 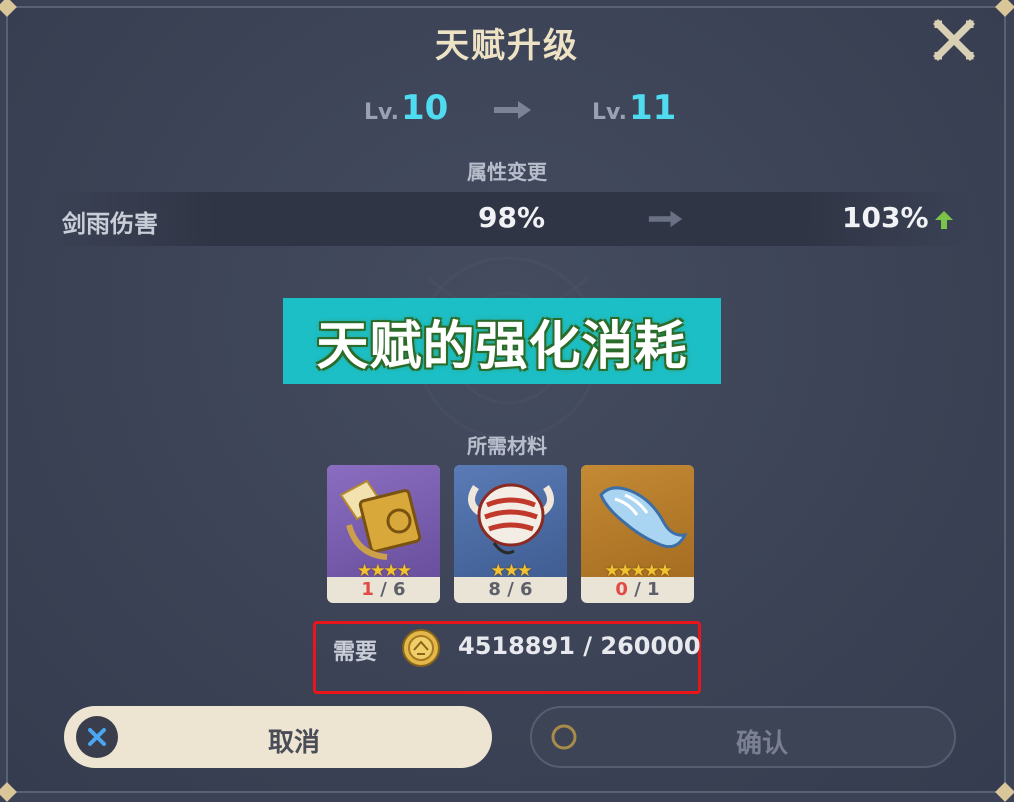 I want to click on mora-coin-icon, so click(x=421, y=648).